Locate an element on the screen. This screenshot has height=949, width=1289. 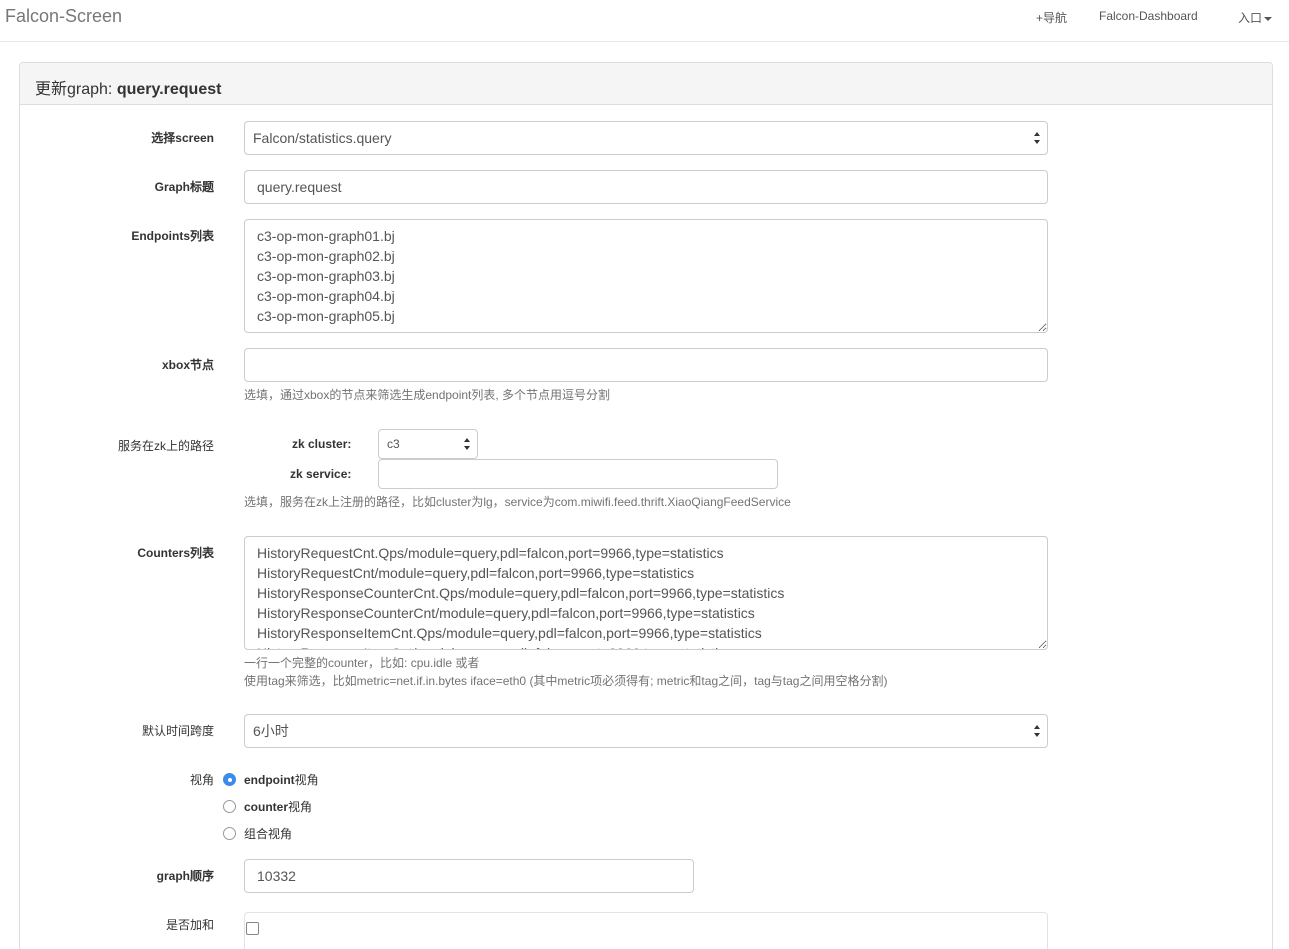
graph-title-input is located at coordinates (646, 187).